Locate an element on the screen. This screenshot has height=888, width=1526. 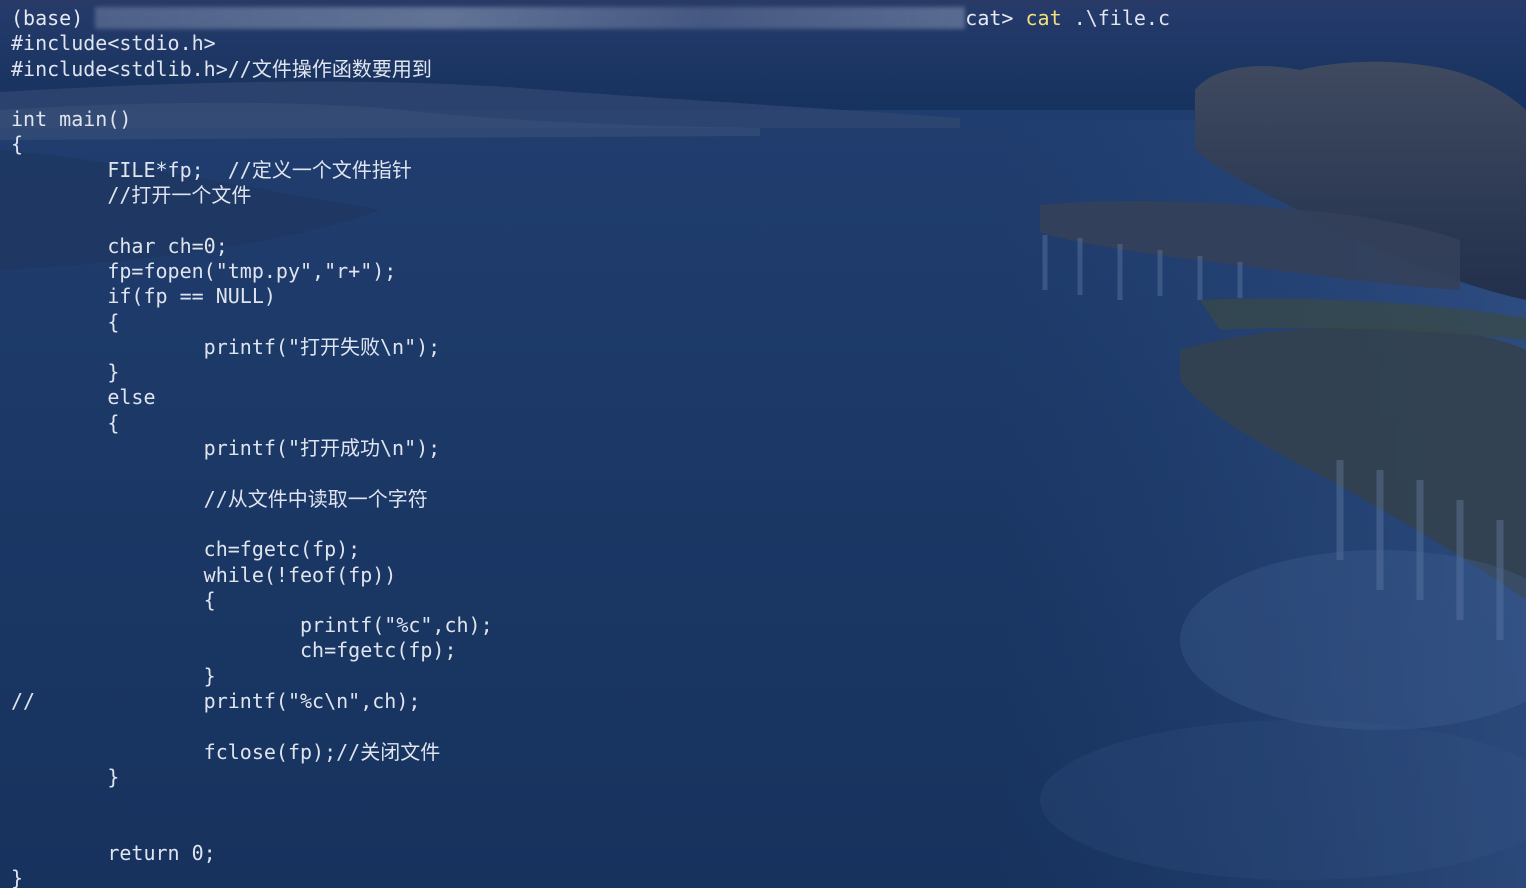
code-line: return 0; is located at coordinates (113, 852).